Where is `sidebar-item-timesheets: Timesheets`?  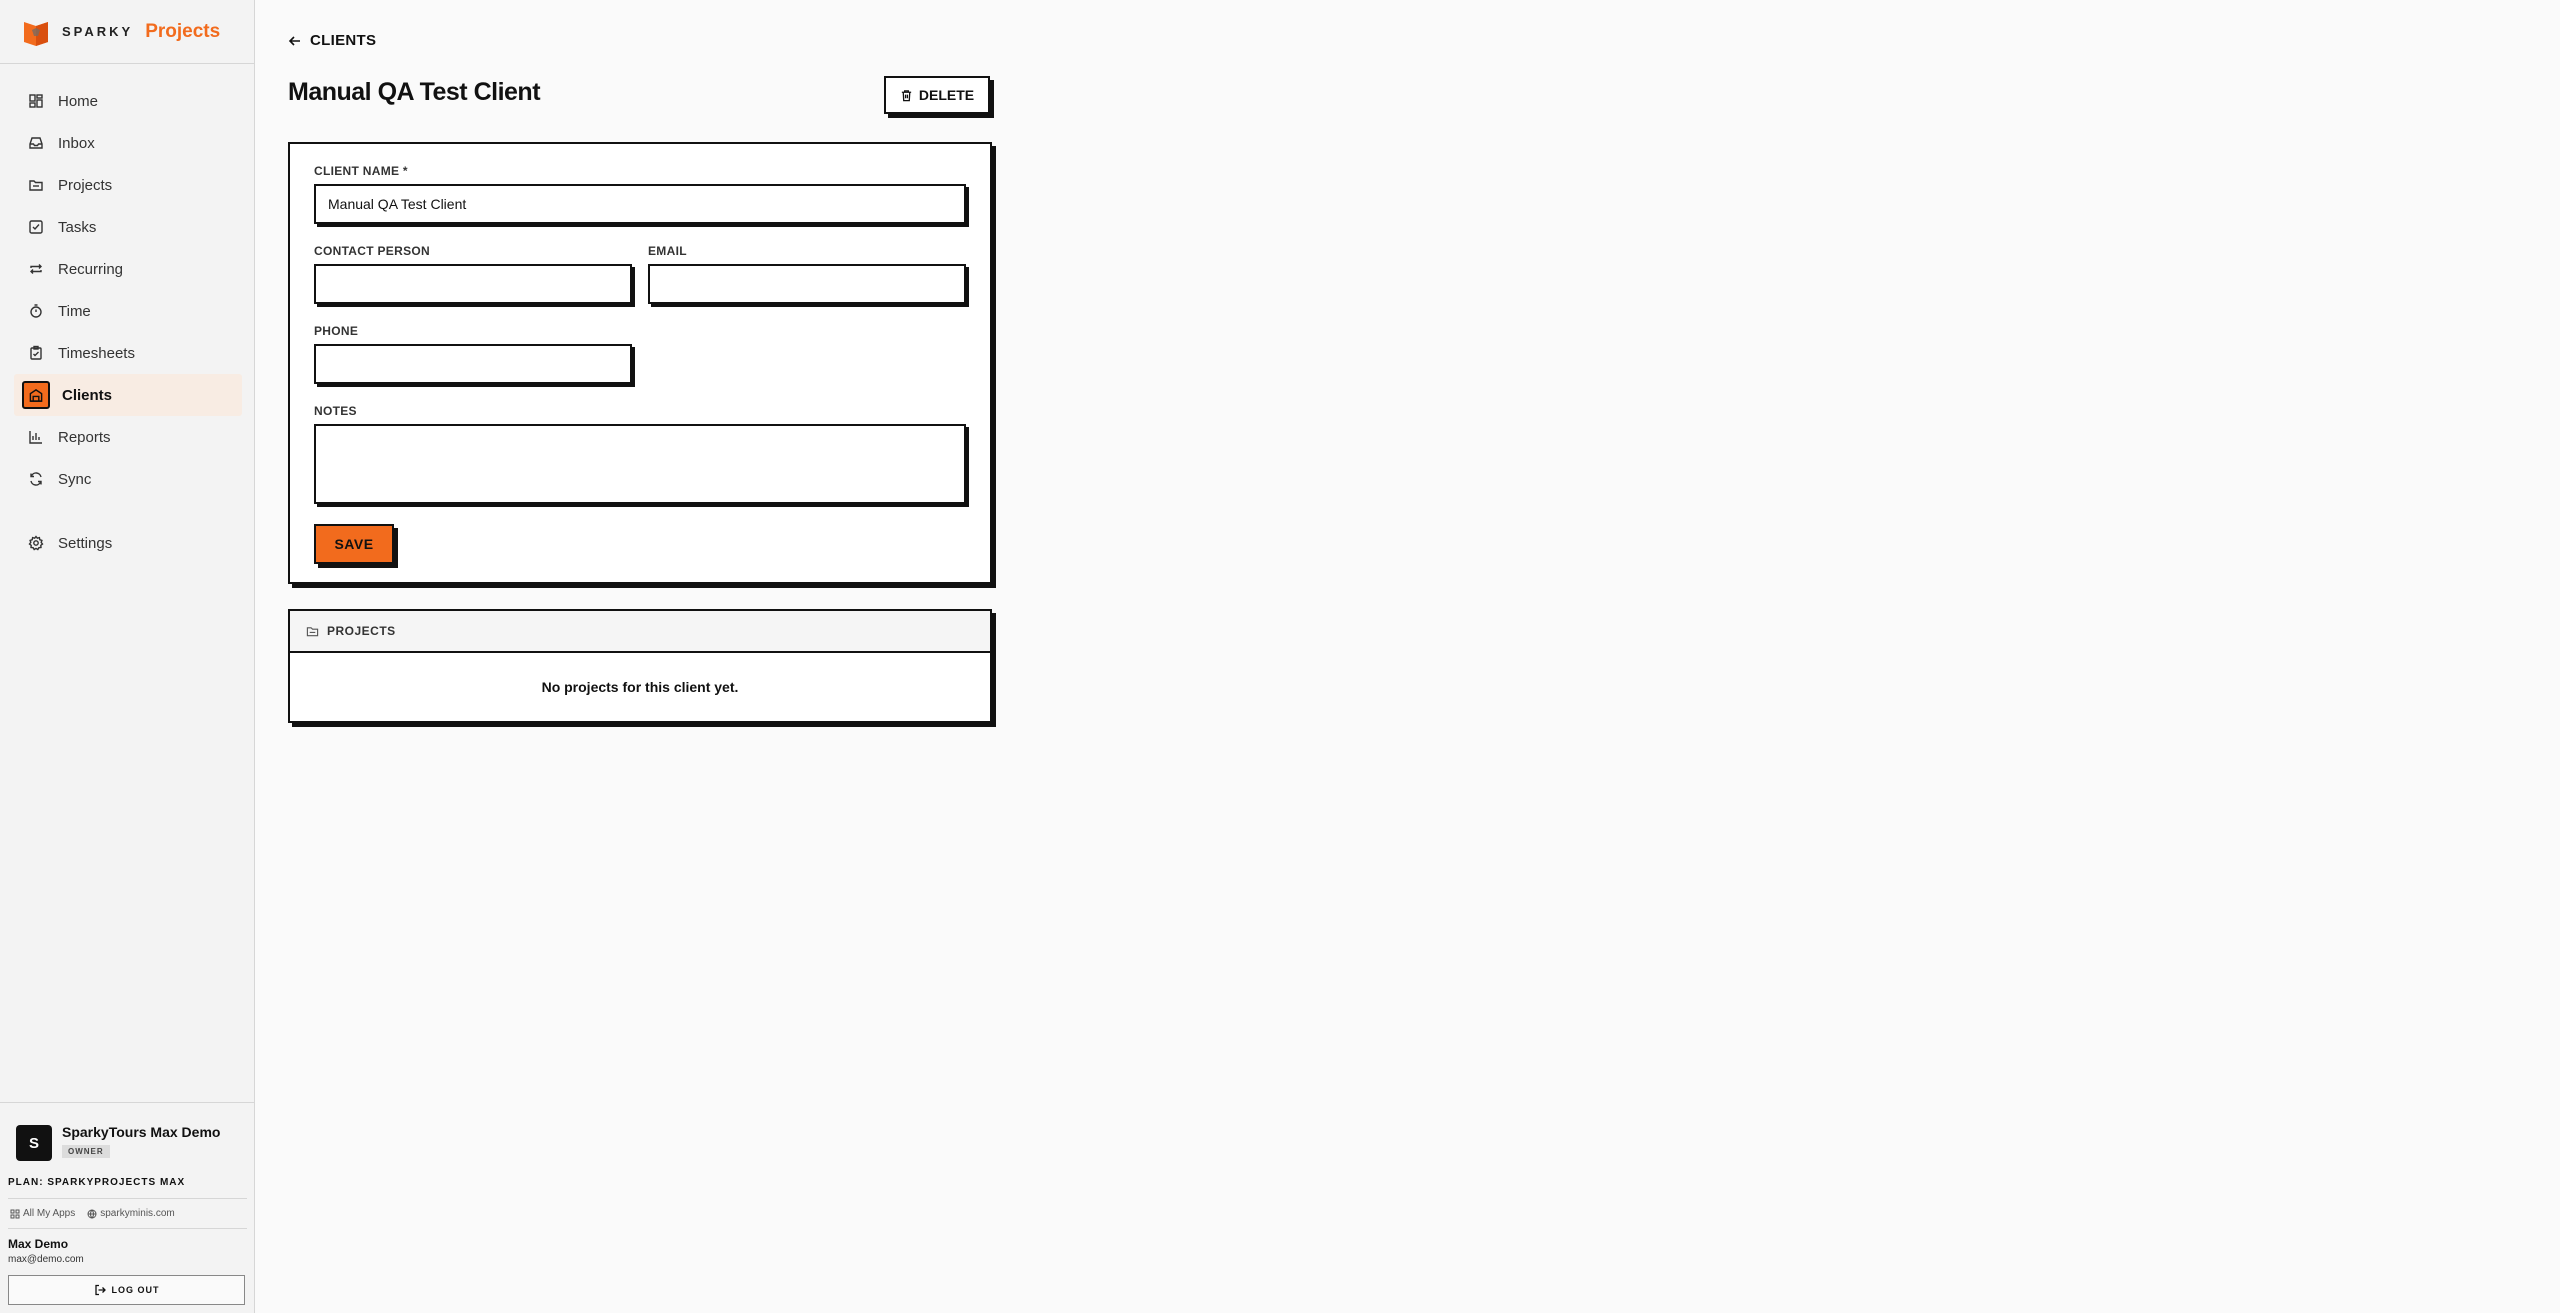
sidebar-item-timesheets: Timesheets is located at coordinates (128, 353).